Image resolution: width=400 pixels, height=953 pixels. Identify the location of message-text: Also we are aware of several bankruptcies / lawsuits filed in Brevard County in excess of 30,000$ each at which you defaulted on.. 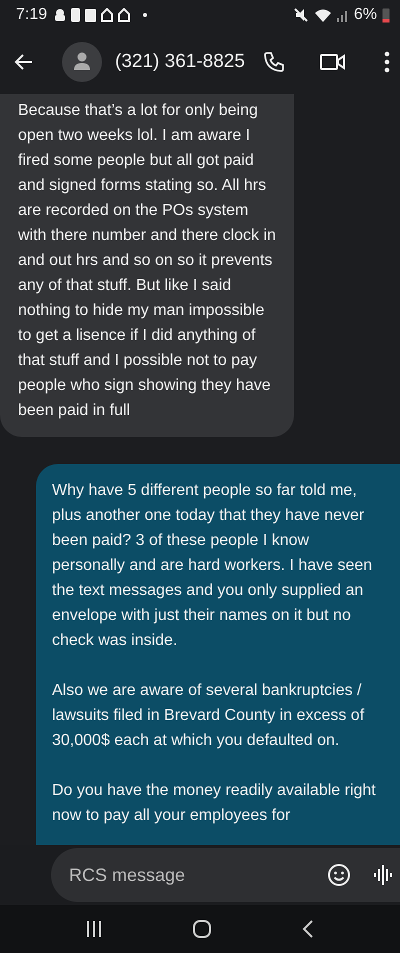
(209, 716).